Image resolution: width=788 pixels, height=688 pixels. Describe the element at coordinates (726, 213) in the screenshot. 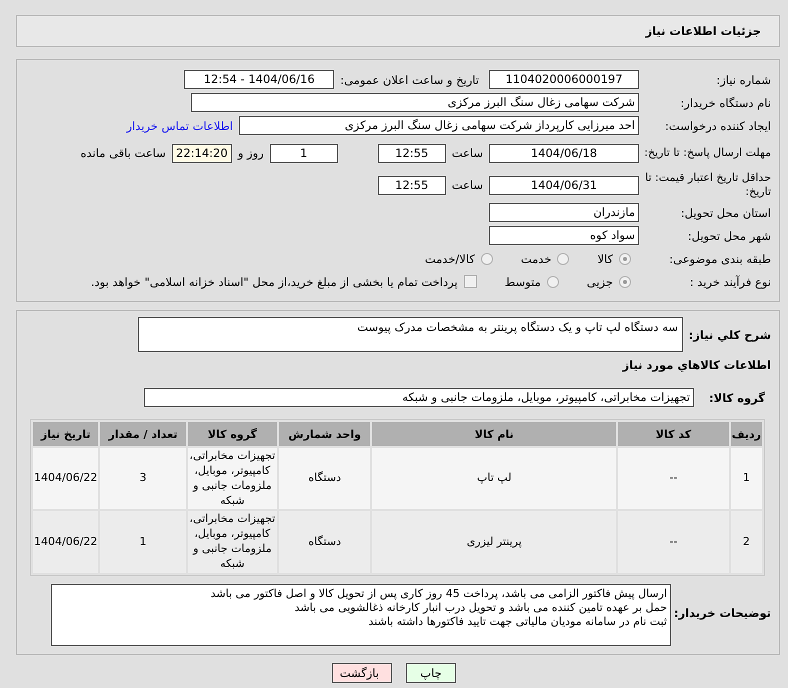

I see `field-label: استان محل تحویل:` at that location.